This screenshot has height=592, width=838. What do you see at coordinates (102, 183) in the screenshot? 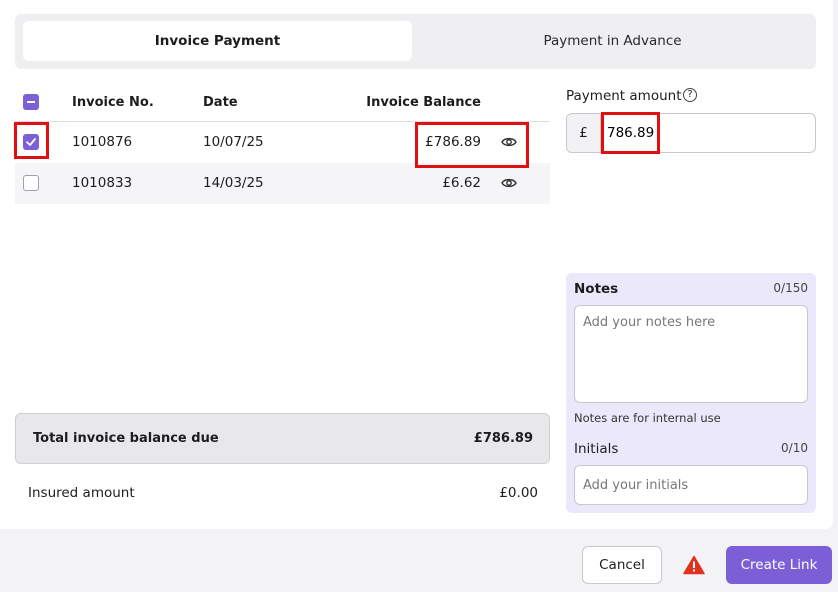
I see `invoice-number: 1010833` at bounding box center [102, 183].